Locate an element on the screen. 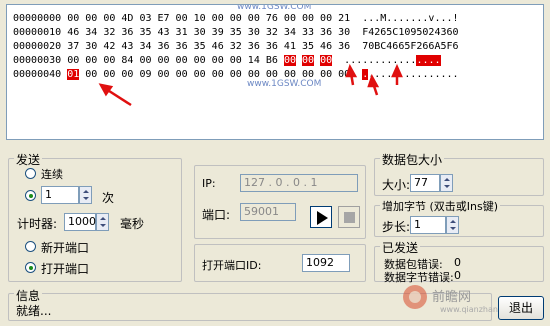 The width and height of the screenshot is (550, 326). open-port-id-input: 1092 is located at coordinates (326, 263).